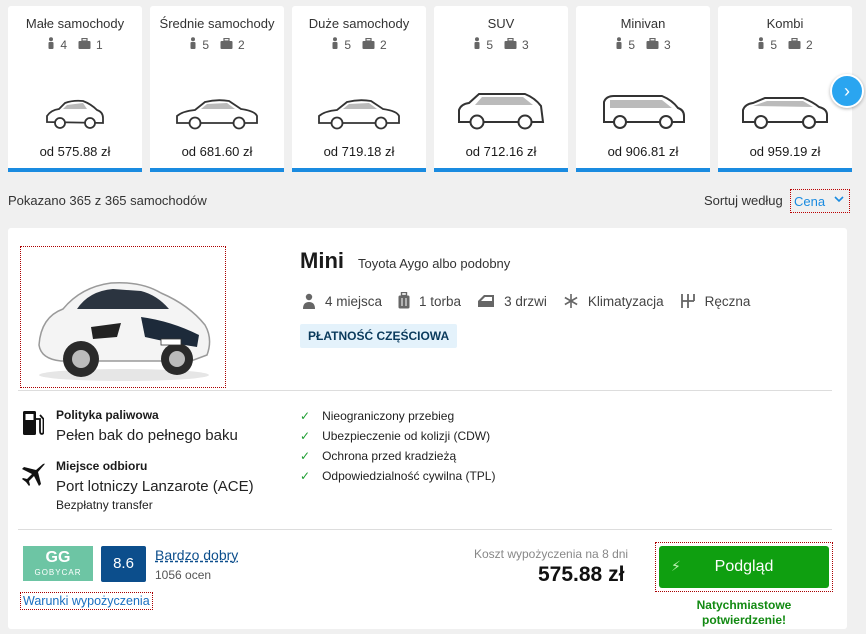  What do you see at coordinates (155, 486) in the screenshot?
I see `pickup-location: Port lotniczy Lanzarote (ACE)` at bounding box center [155, 486].